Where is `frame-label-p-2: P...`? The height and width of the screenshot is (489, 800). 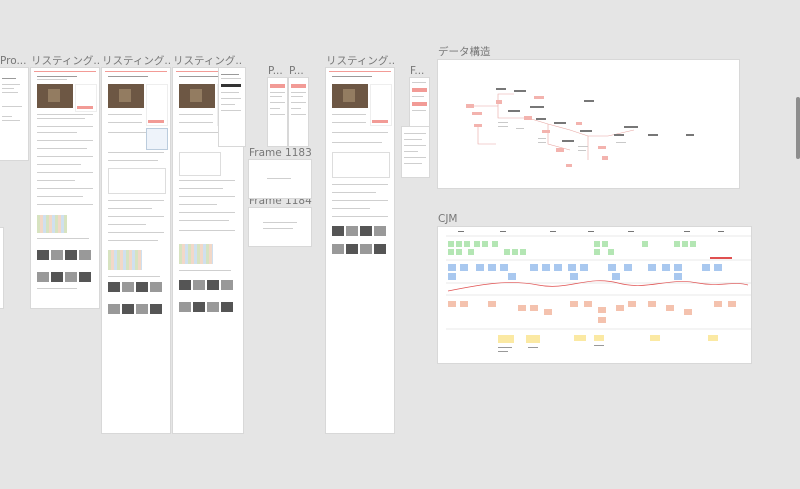
frame-label-p-2: P... is located at coordinates (299, 71).